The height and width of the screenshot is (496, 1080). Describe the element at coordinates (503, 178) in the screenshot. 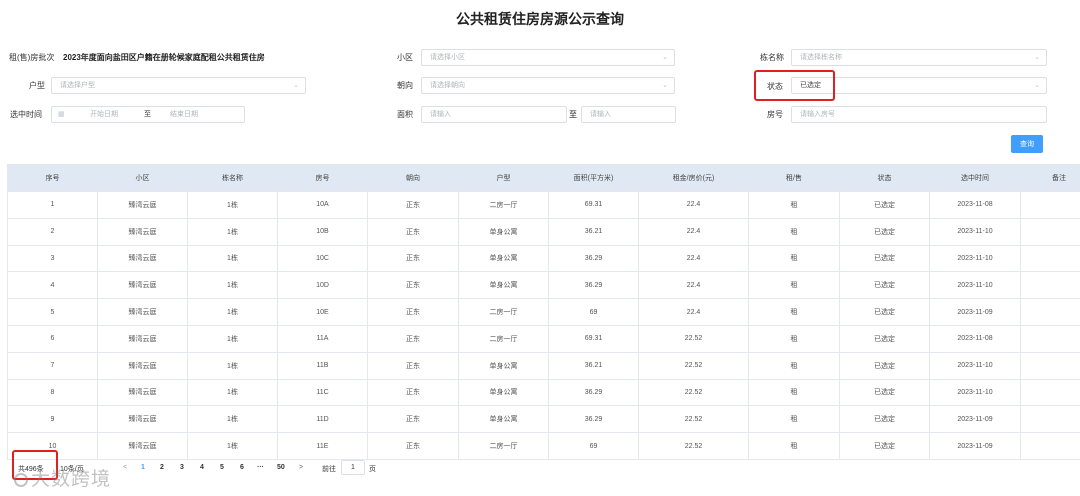

I see `column-header: 户型` at that location.